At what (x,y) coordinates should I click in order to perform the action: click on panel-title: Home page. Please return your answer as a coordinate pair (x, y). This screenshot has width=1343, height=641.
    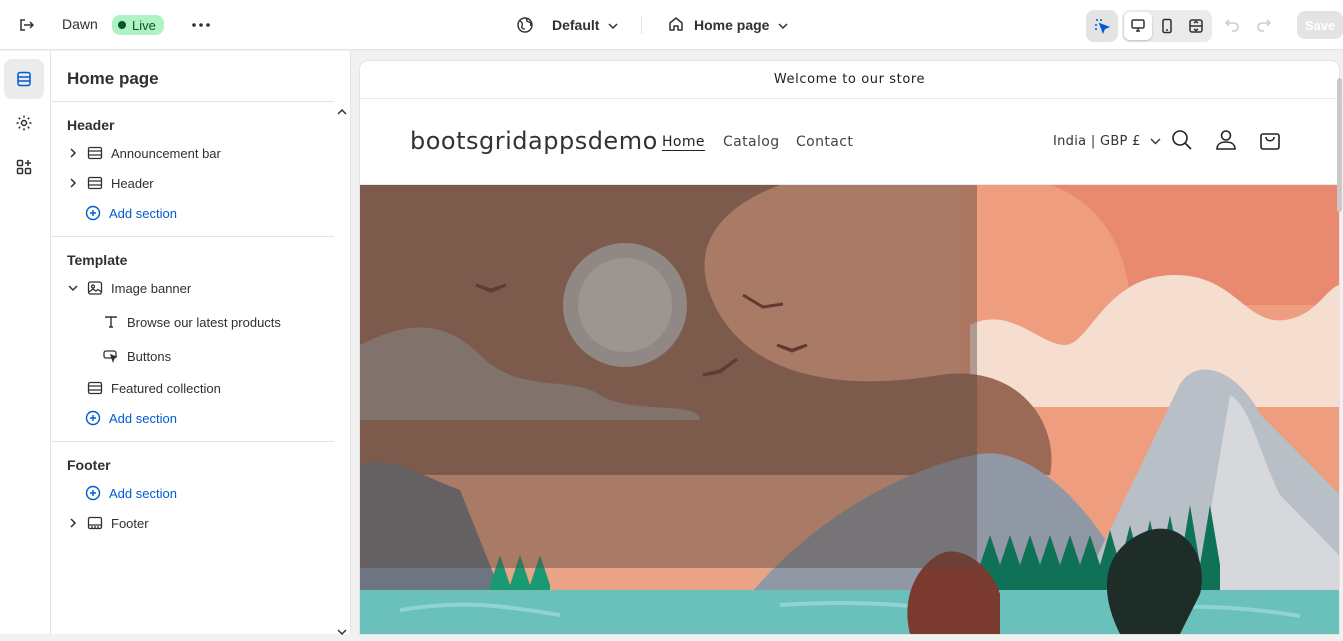
    Looking at the image, I should click on (113, 78).